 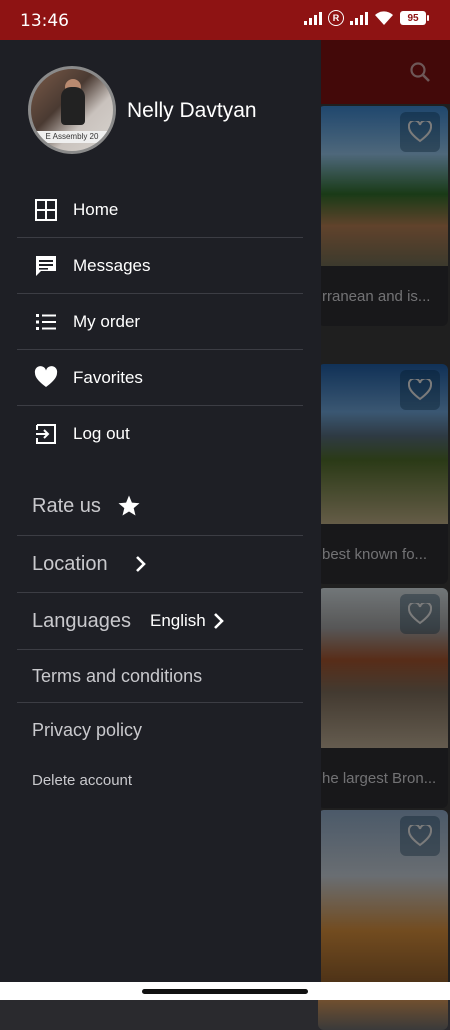 What do you see at coordinates (107, 321) in the screenshot?
I see `menu-item-label: My order` at bounding box center [107, 321].